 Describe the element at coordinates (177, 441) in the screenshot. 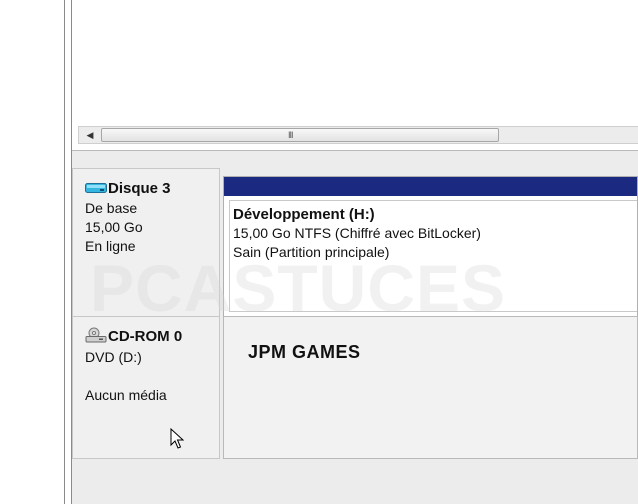

I see `mouse-cursor-icon` at that location.